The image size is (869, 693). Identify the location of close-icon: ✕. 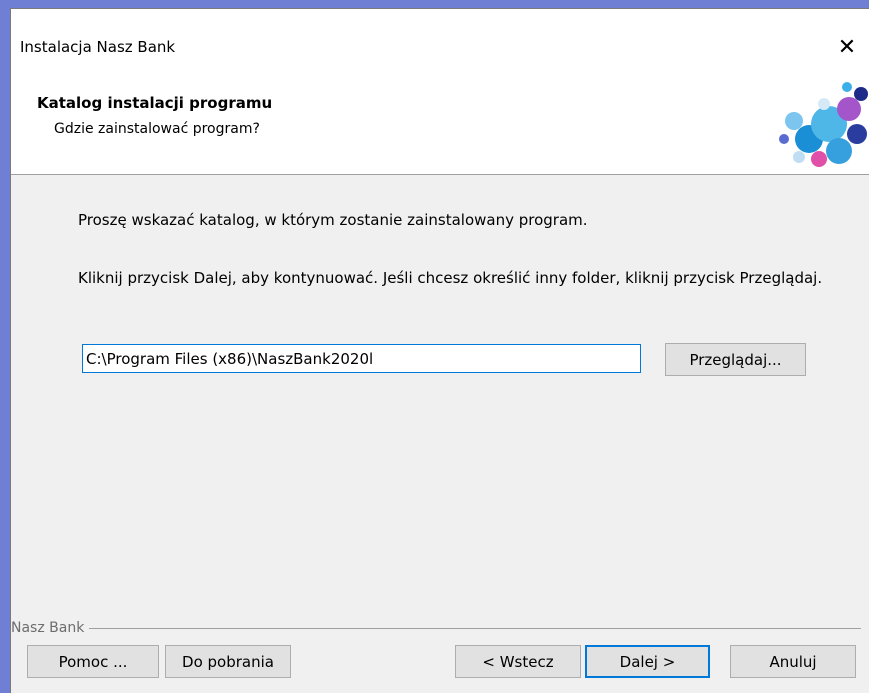
(847, 47).